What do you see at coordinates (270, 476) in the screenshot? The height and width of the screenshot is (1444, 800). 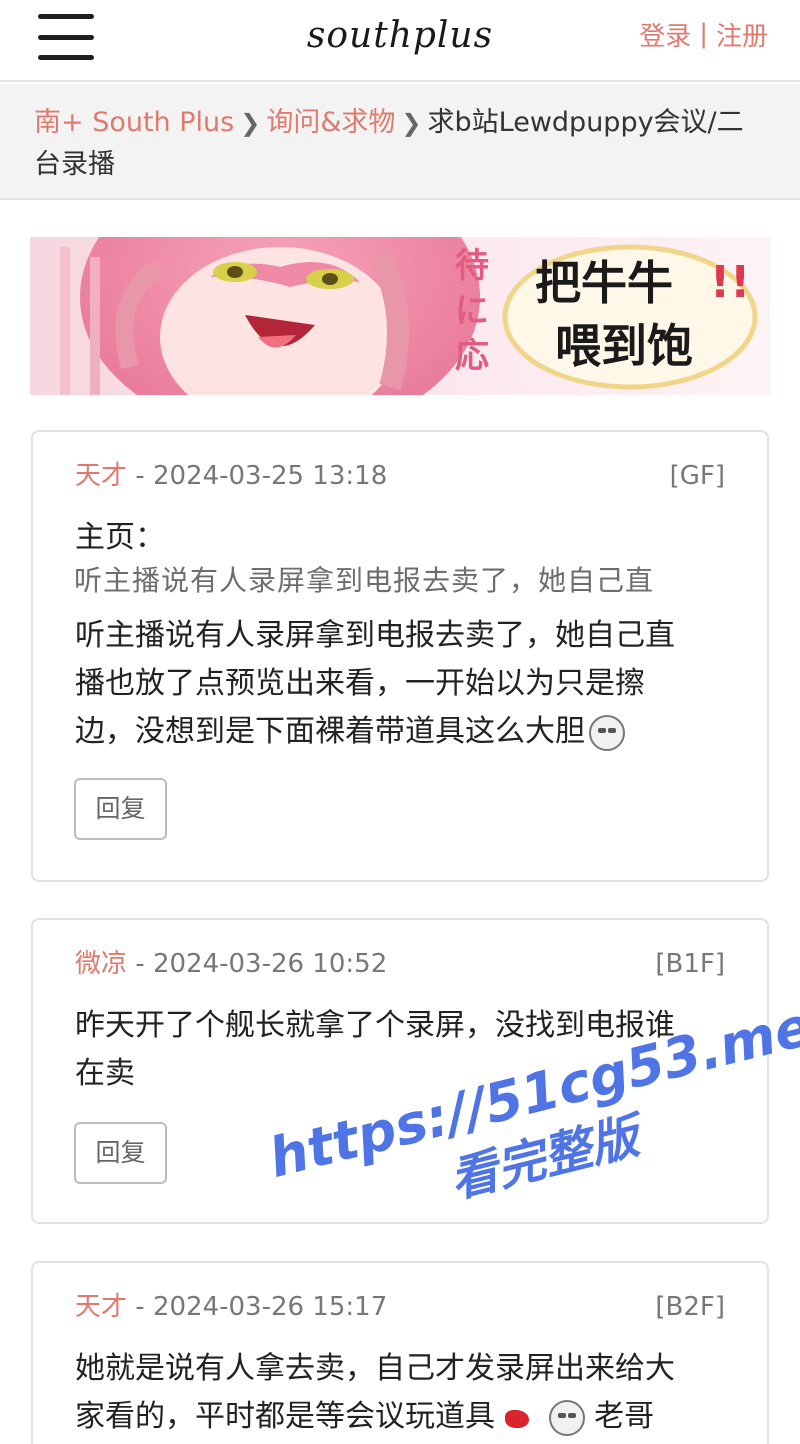 I see `post-datetime: 2024-03-25 13:18` at bounding box center [270, 476].